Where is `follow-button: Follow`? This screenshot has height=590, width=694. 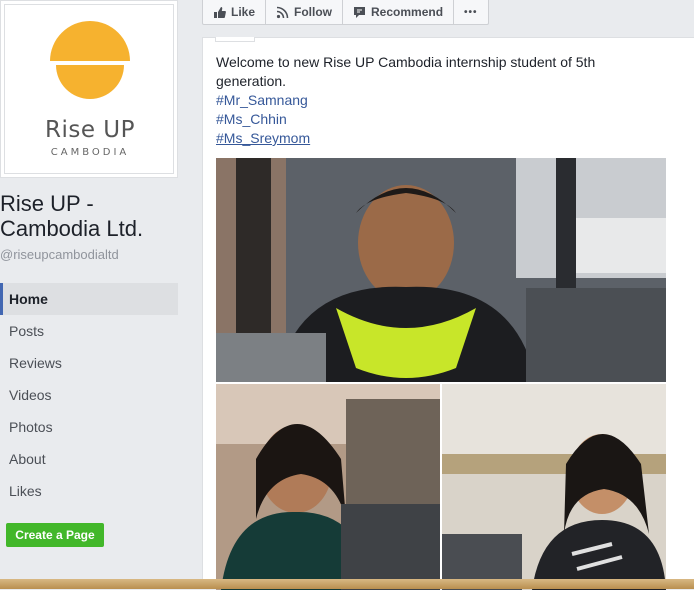 follow-button: Follow is located at coordinates (305, 12).